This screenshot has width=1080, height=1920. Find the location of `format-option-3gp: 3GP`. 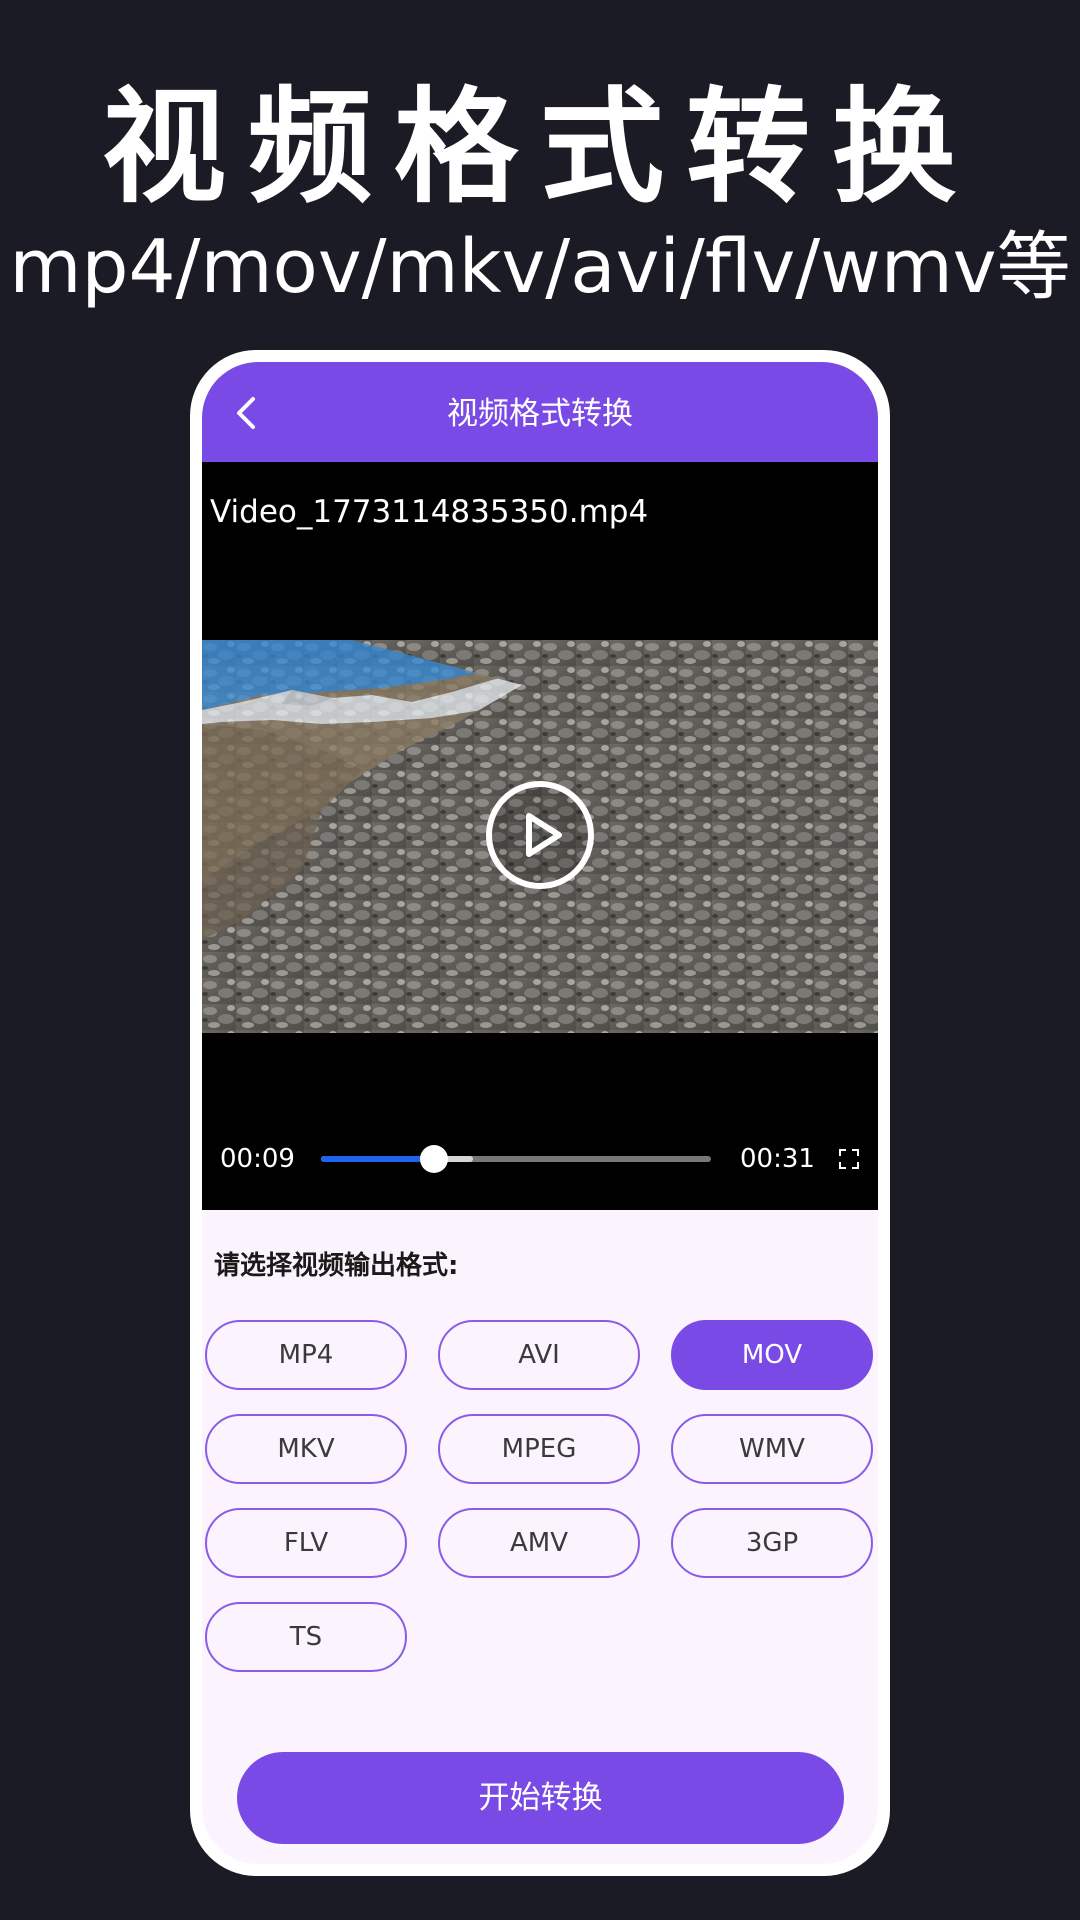

format-option-3gp: 3GP is located at coordinates (772, 1543).